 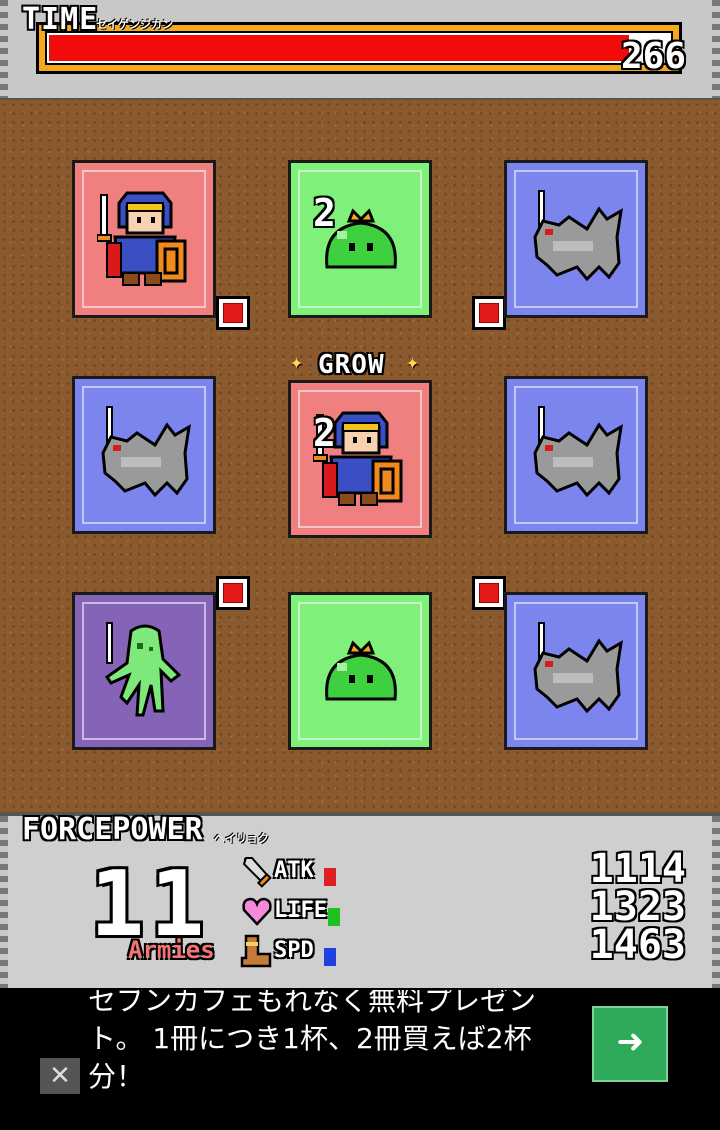 What do you see at coordinates (171, 950) in the screenshot?
I see `armies-label: Armies` at bounding box center [171, 950].